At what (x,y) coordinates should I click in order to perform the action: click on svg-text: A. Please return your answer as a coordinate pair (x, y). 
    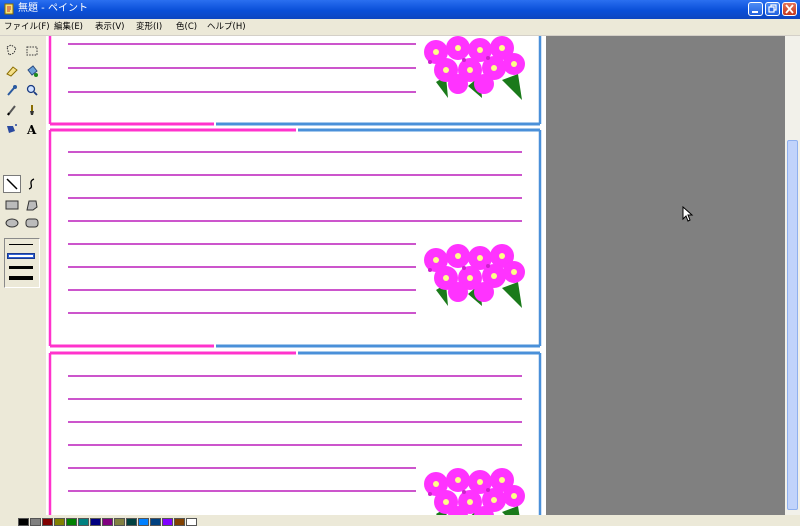
    Looking at the image, I should click on (31, 129).